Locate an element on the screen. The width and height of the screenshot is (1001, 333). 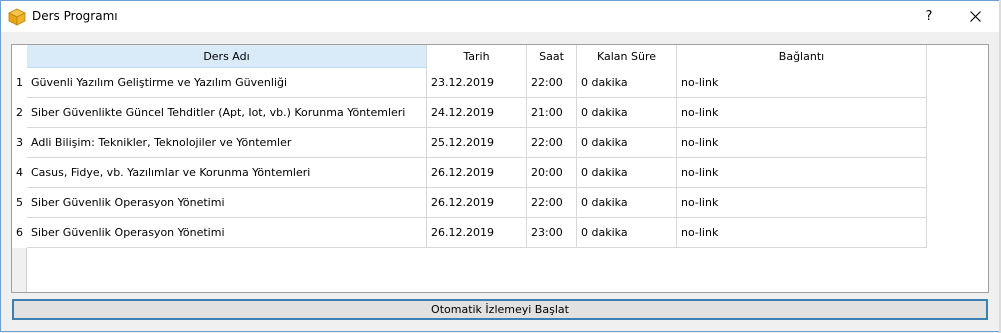
close-icon is located at coordinates (975, 16).